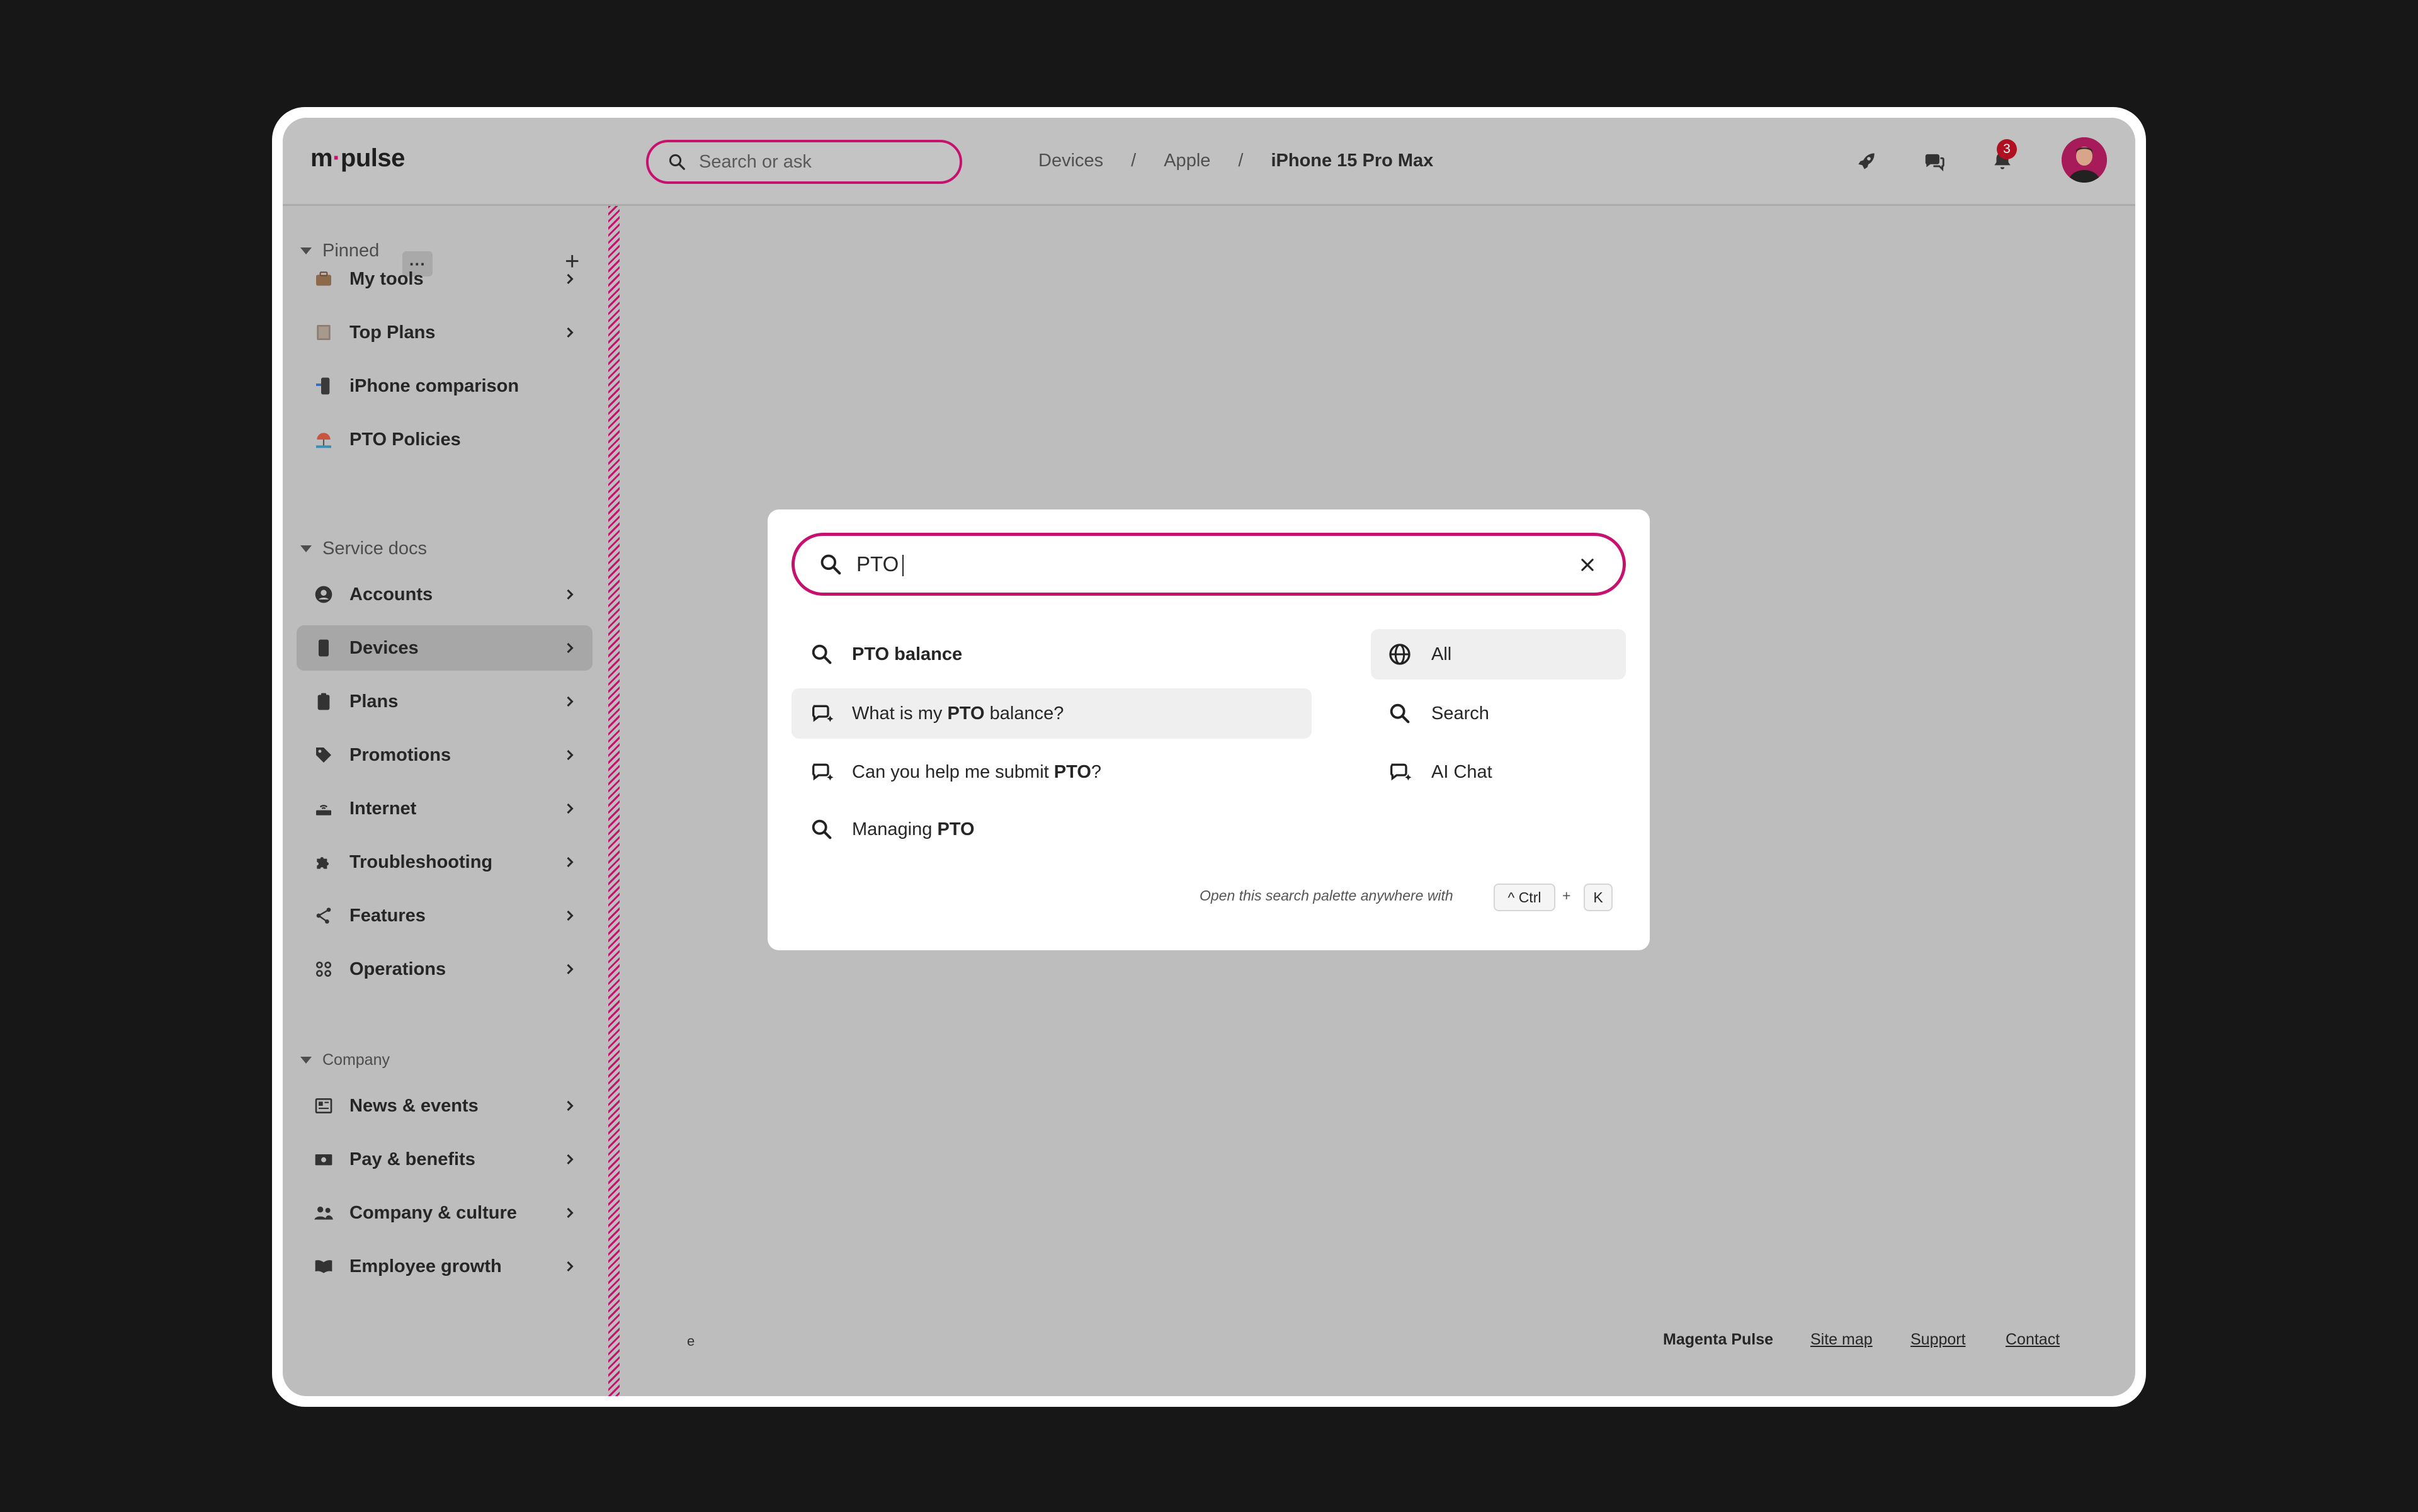 The height and width of the screenshot is (1512, 2418). What do you see at coordinates (1938, 1340) in the screenshot?
I see `footer-link-support: Support` at bounding box center [1938, 1340].